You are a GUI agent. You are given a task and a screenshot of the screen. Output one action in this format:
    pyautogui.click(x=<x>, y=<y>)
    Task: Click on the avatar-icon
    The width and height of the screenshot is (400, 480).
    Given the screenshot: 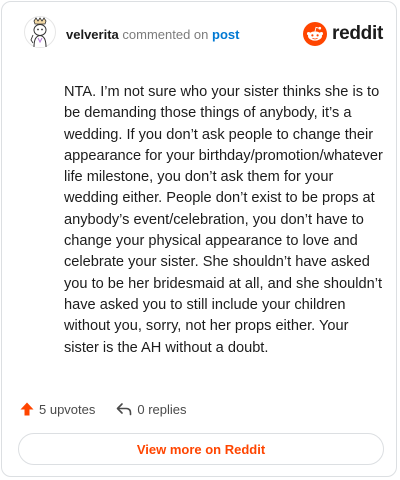 What is the action you would take?
    pyautogui.click(x=40, y=32)
    